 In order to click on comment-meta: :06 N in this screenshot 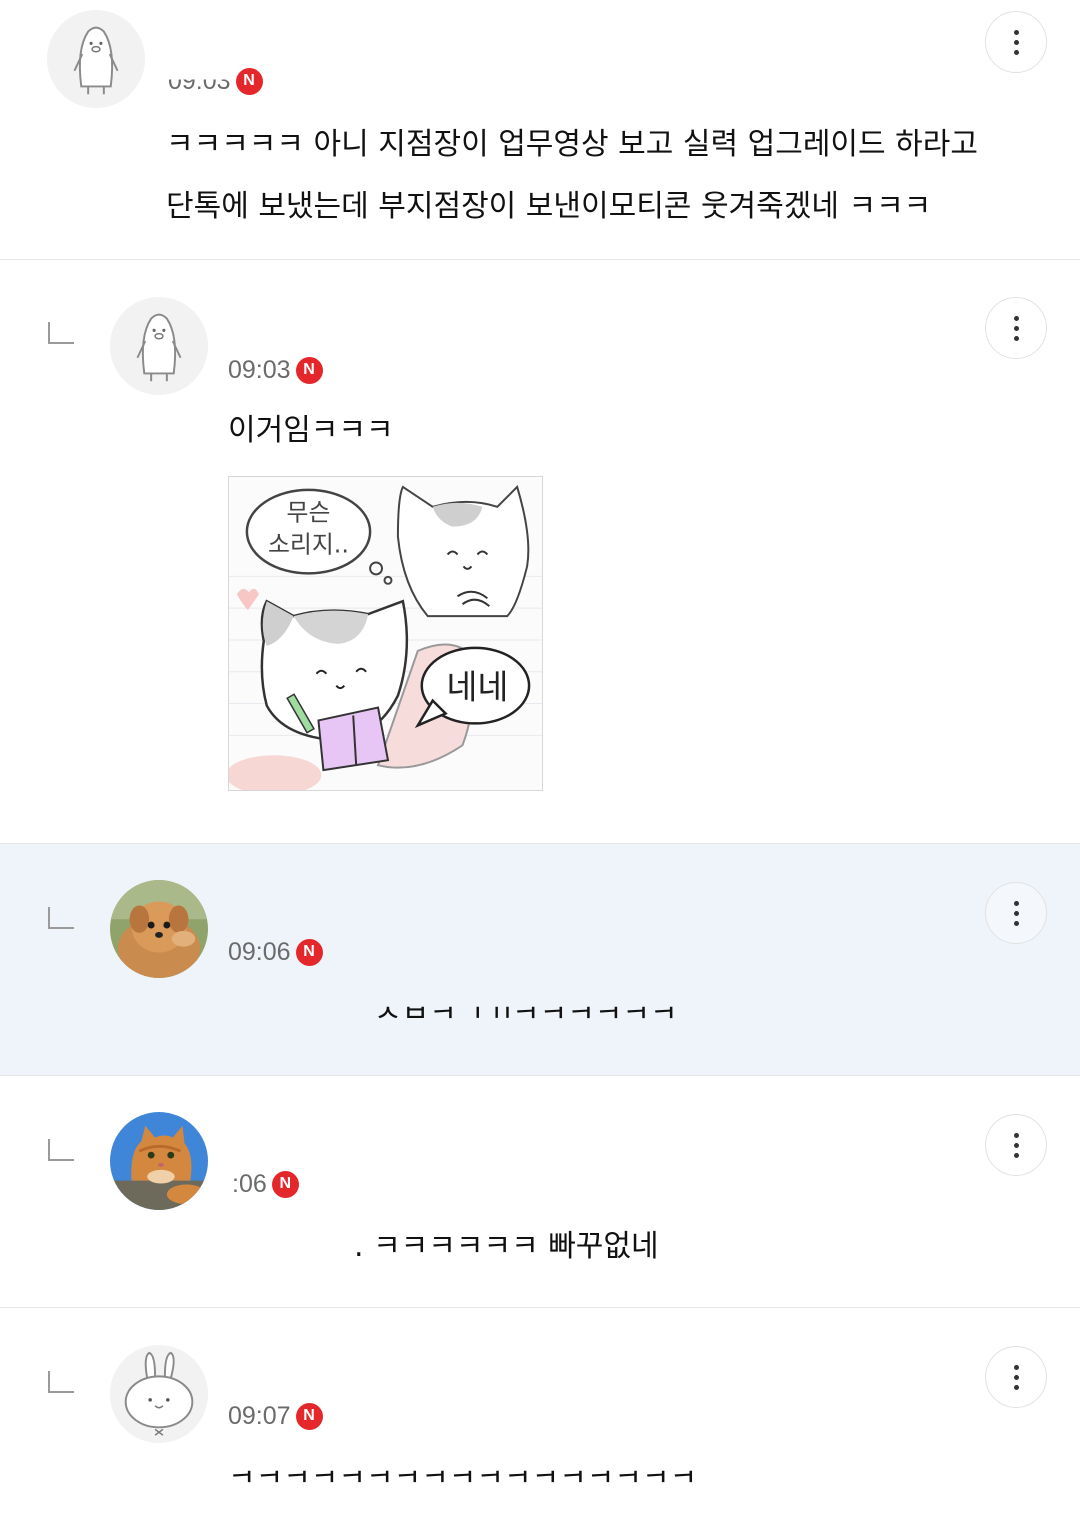, I will do `click(265, 1184)`.